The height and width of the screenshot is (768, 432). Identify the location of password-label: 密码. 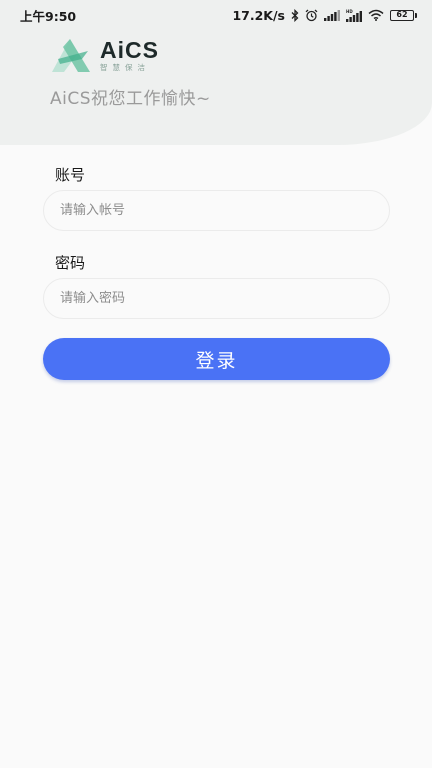
(70, 263).